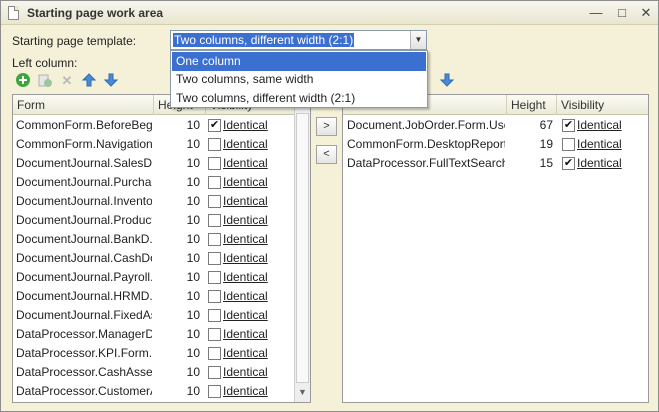 The image size is (659, 412). Describe the element at coordinates (264, 40) in the screenshot. I see `template-select-value: Two columns, different width (2:1)` at that location.